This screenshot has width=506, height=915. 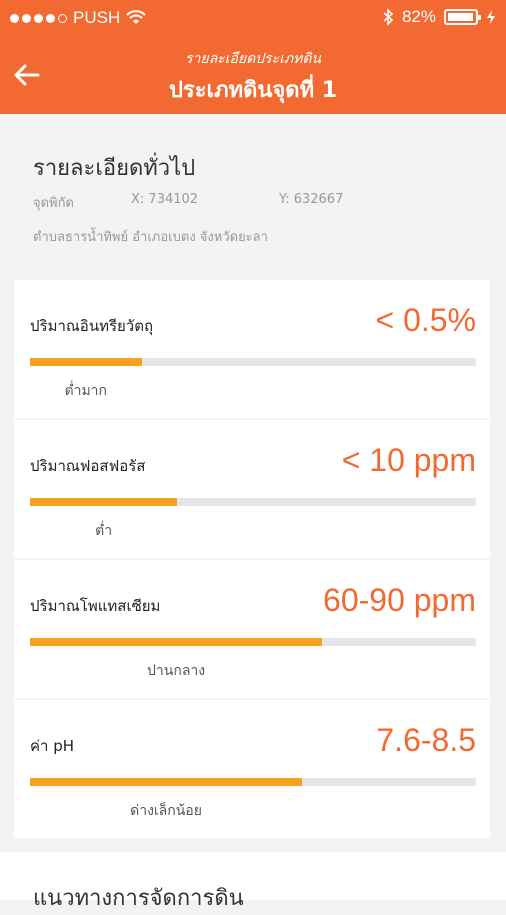 I want to click on status-left: PUSH, so click(x=78, y=18).